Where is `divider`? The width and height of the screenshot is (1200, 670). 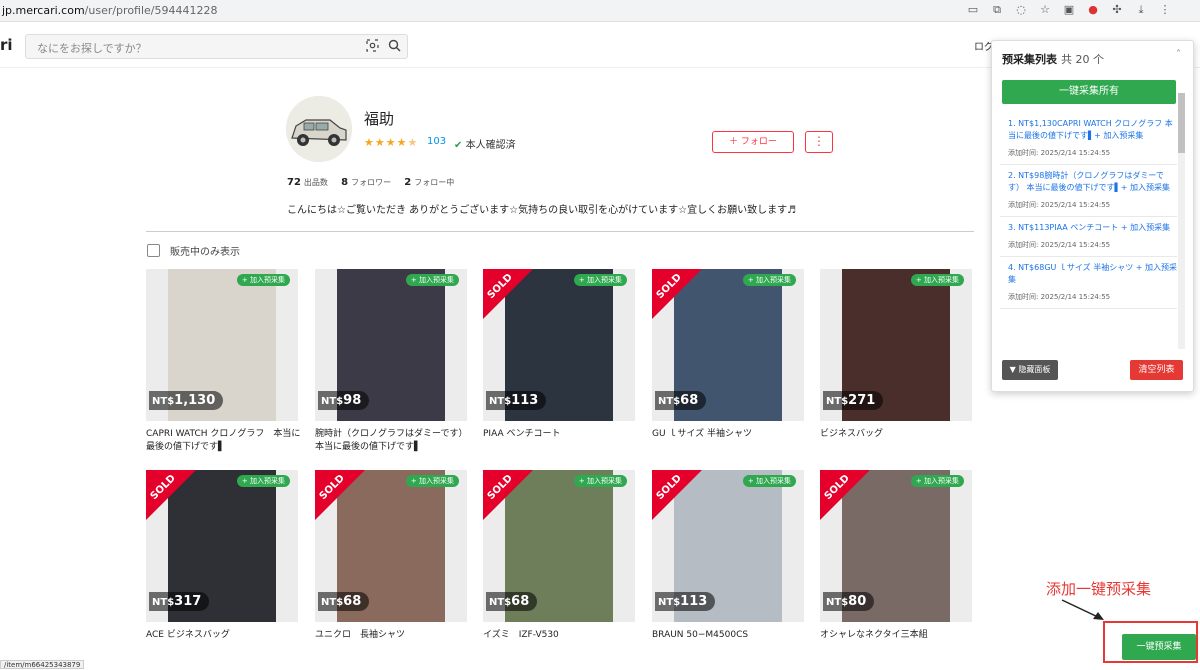 divider is located at coordinates (560, 231).